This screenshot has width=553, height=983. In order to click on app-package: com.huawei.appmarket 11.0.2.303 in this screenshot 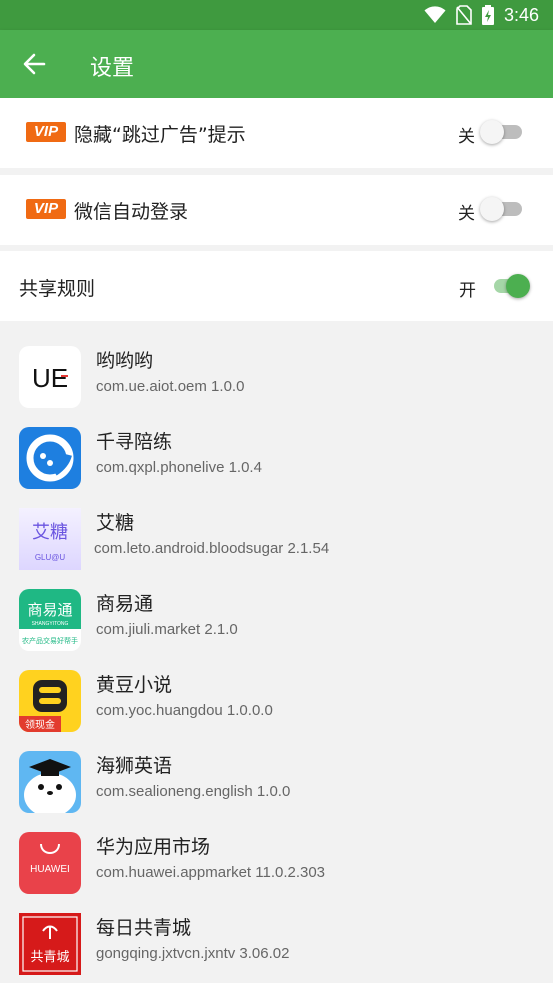, I will do `click(211, 872)`.